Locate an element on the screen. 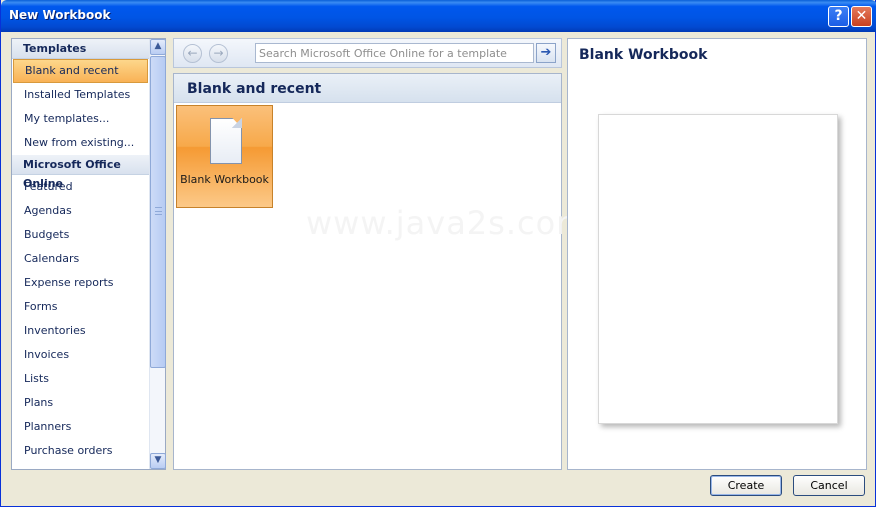 The width and height of the screenshot is (876, 507). category-item-invoices: Invoices is located at coordinates (80, 355).